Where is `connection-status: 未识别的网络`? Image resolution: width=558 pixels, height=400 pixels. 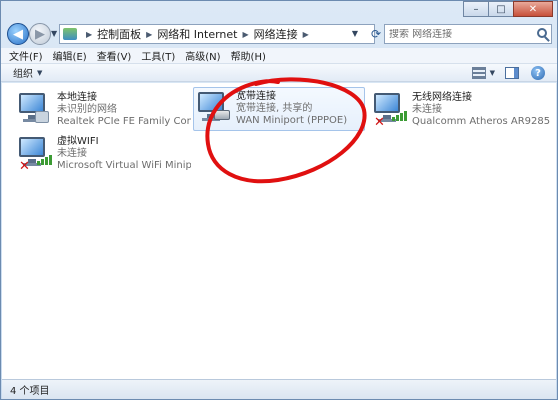
connection-status: 未识别的网络 is located at coordinates (87, 109).